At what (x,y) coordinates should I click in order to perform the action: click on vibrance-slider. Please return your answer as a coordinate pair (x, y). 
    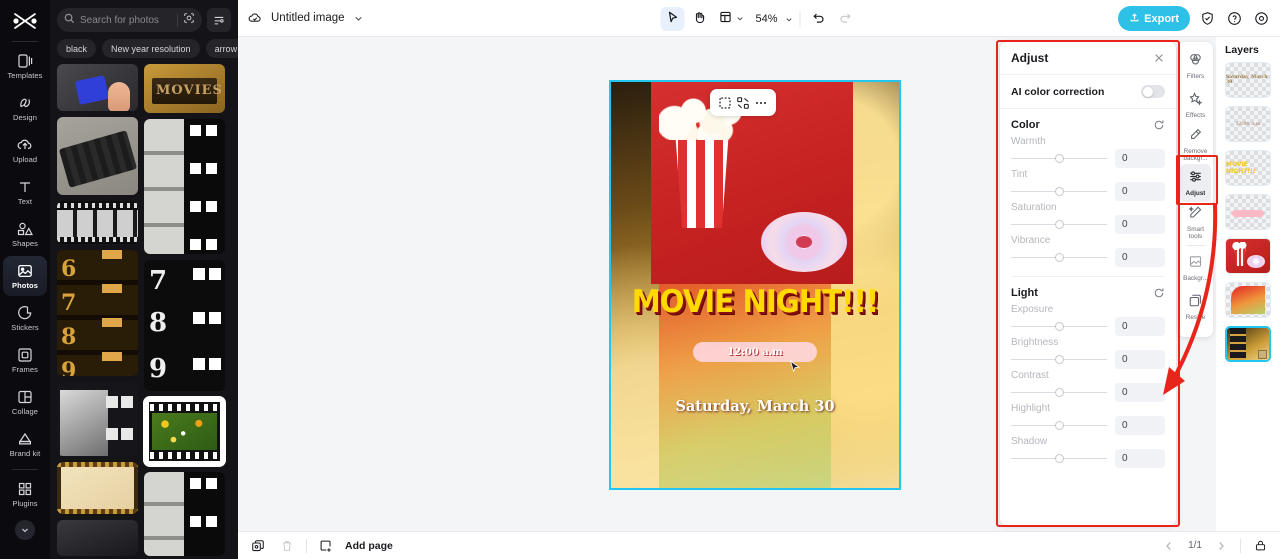
    Looking at the image, I should click on (1059, 258).